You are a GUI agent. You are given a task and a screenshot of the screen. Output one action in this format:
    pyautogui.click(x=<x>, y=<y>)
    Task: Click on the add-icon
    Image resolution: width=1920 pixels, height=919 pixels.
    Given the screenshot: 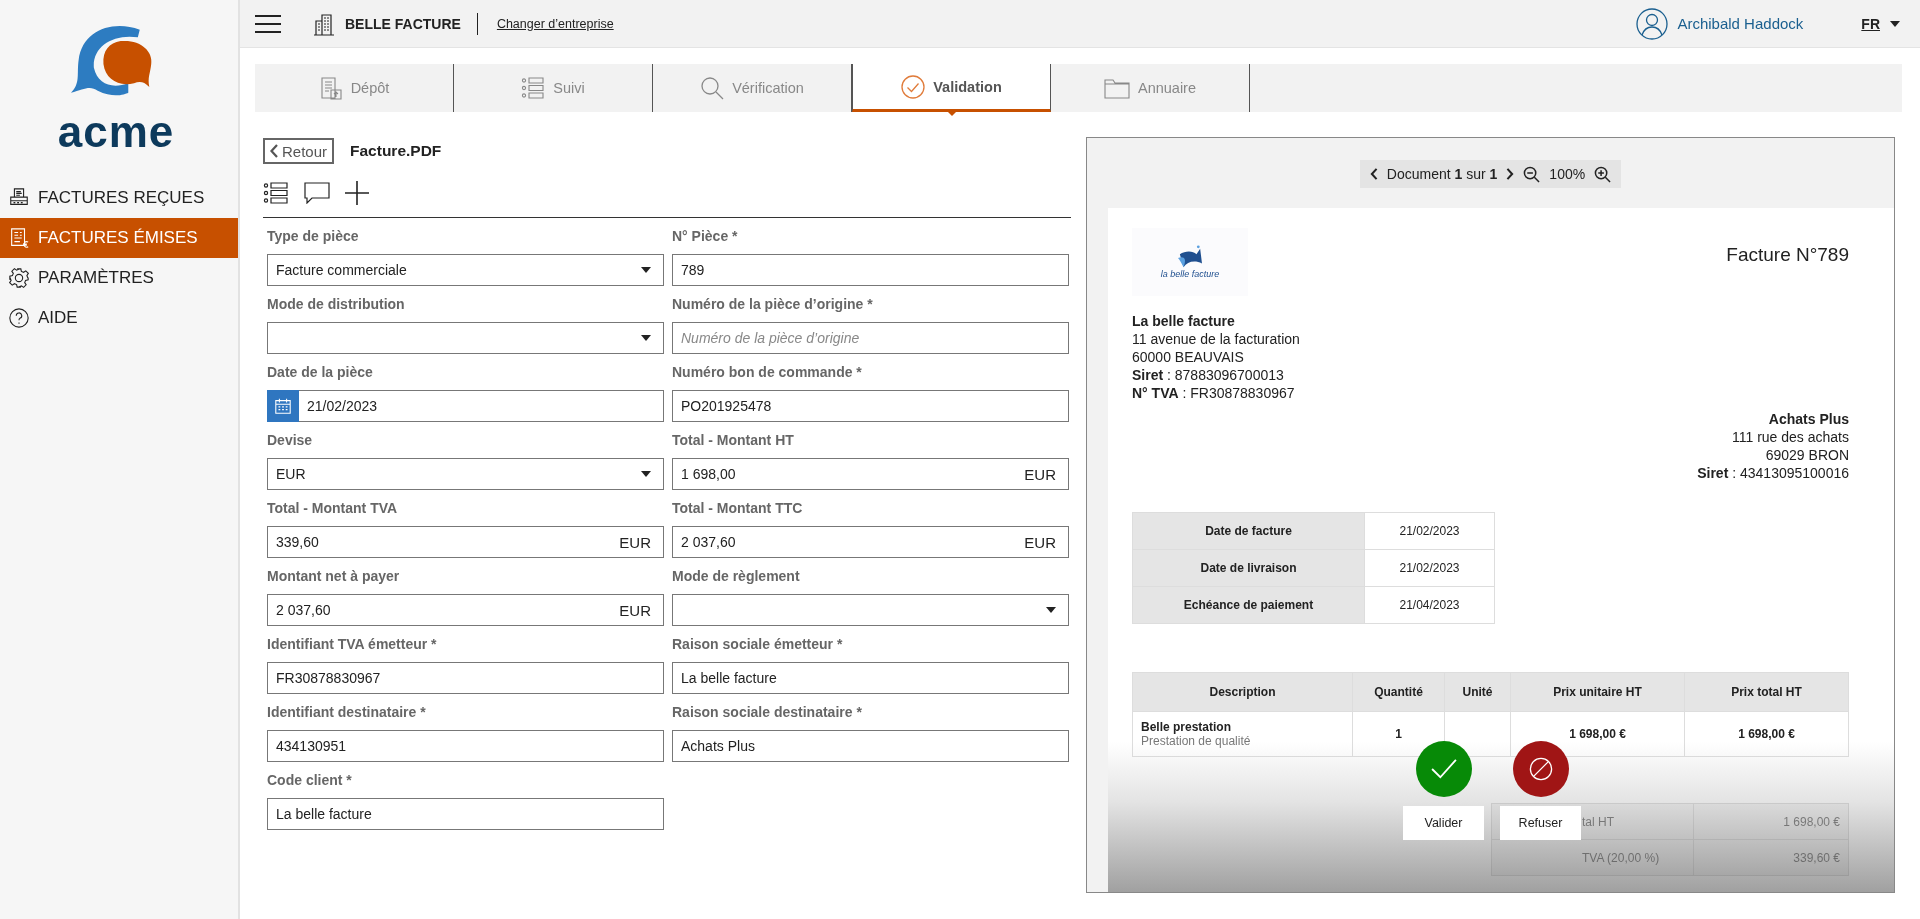 What is the action you would take?
    pyautogui.click(x=357, y=193)
    